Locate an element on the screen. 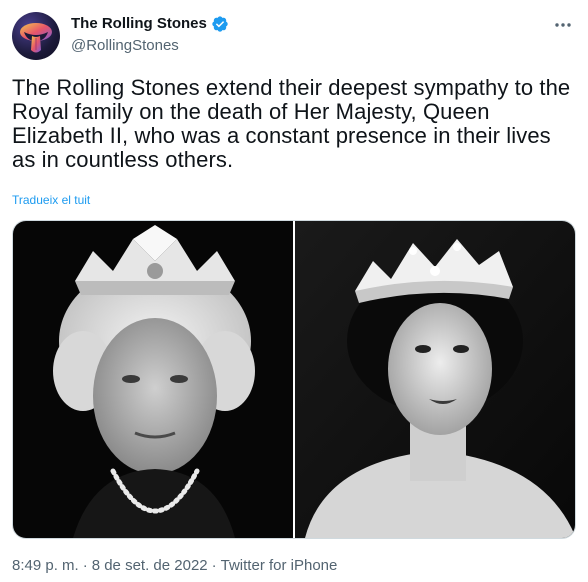 This screenshot has height=582, width=588. name-row: The Rolling Stones is located at coordinates (150, 24).